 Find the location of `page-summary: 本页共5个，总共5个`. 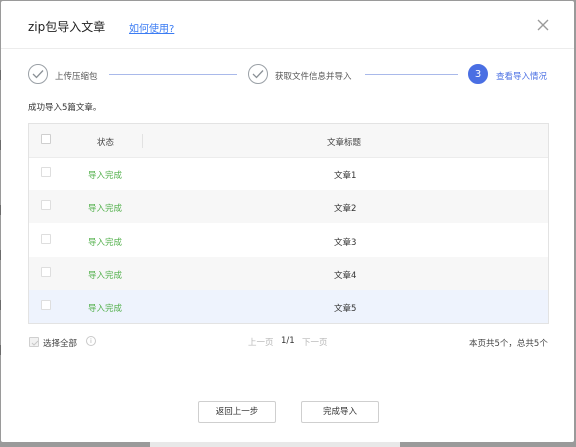

page-summary: 本页共5个，总共5个 is located at coordinates (508, 344).